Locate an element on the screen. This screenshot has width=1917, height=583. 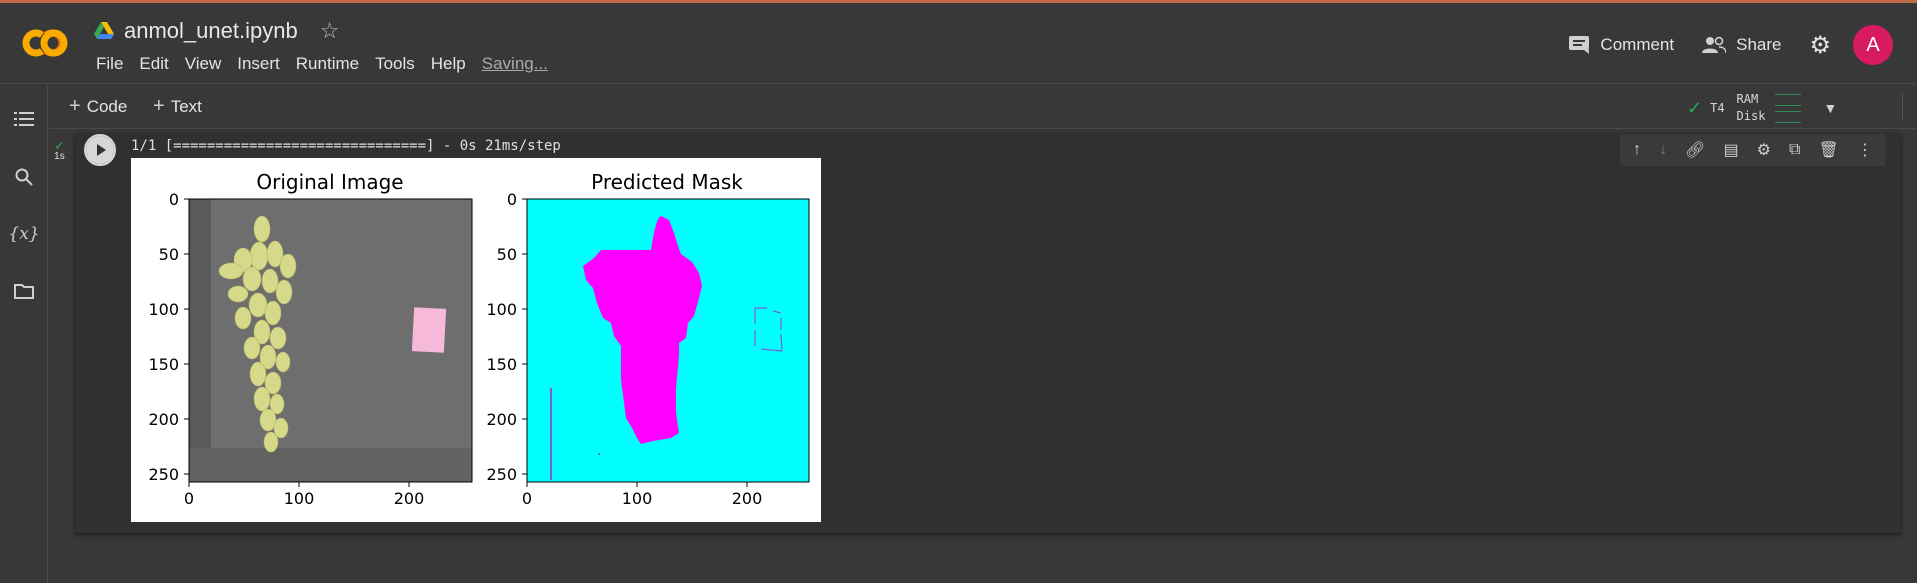
runtime-status: ✓ T4 RAM Disk ▼ is located at coordinates (1762, 108).